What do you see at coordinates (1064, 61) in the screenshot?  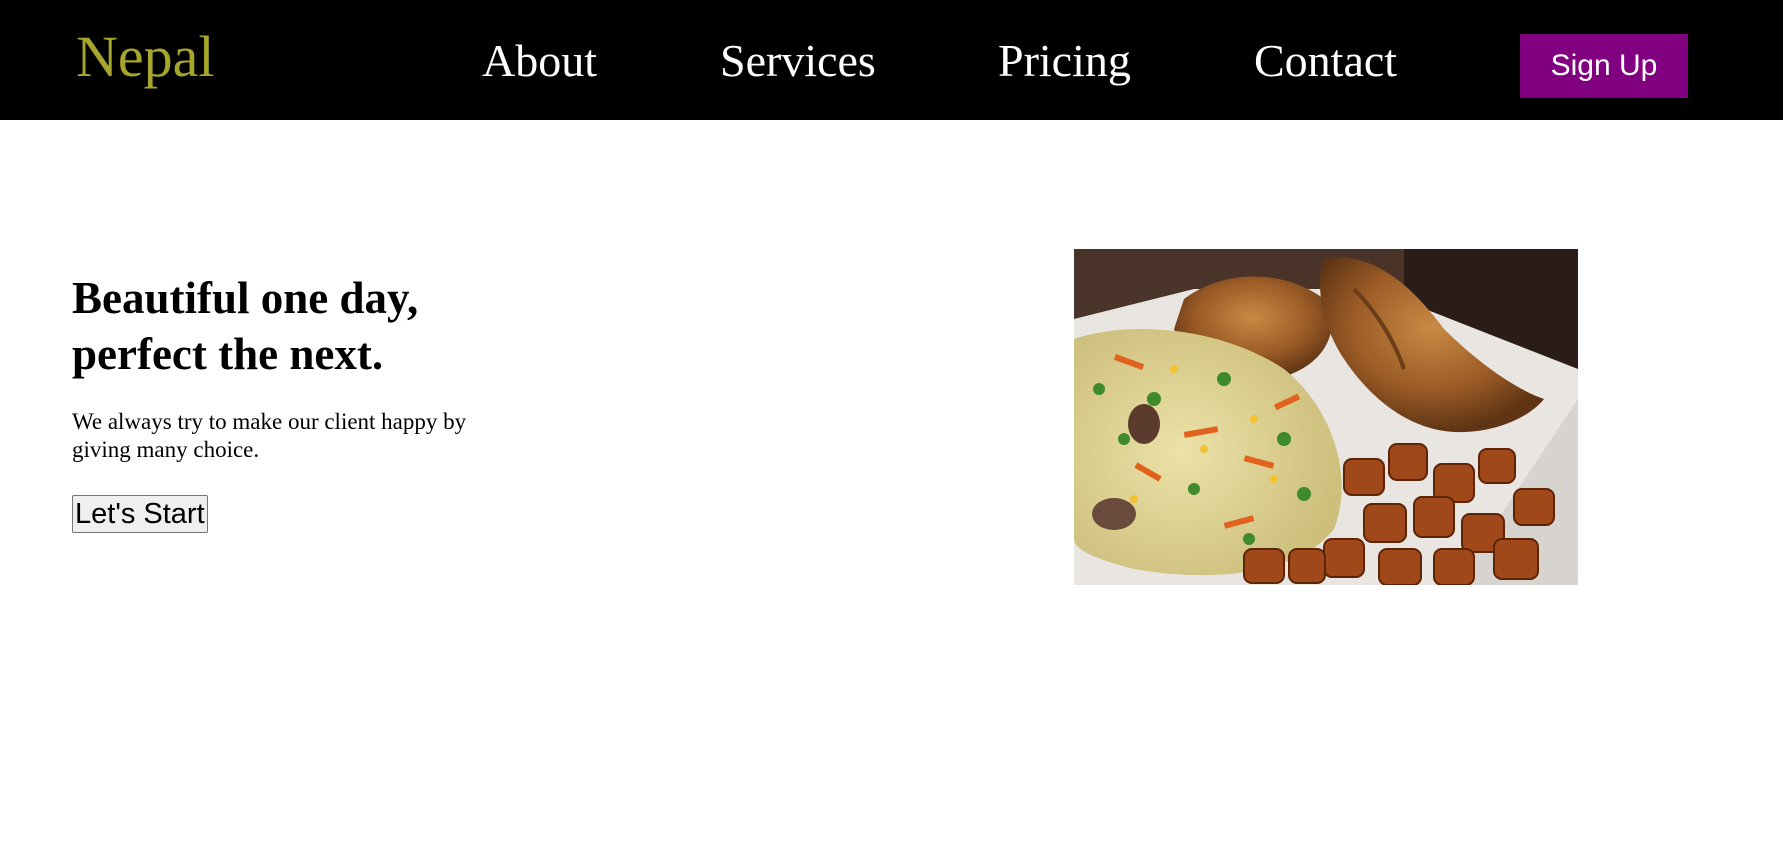 I see `nav-link-pricing: Pricing` at bounding box center [1064, 61].